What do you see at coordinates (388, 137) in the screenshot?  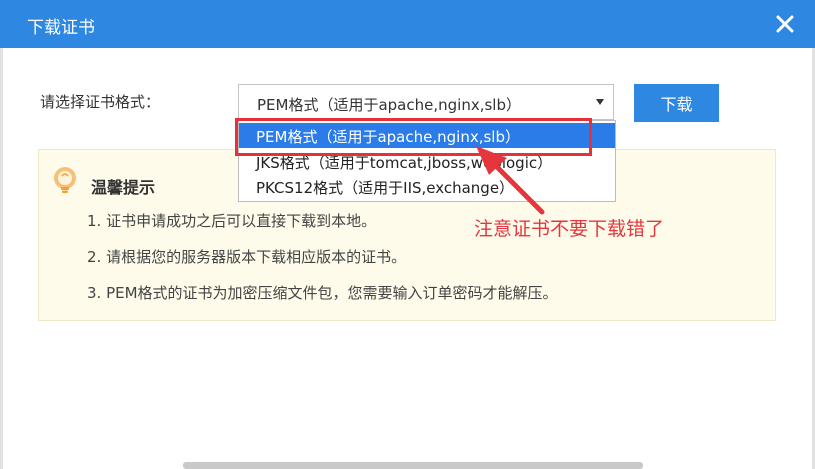 I see `dropdown-option-label: PEM格式（适用于apache,nginx,slb）` at bounding box center [388, 137].